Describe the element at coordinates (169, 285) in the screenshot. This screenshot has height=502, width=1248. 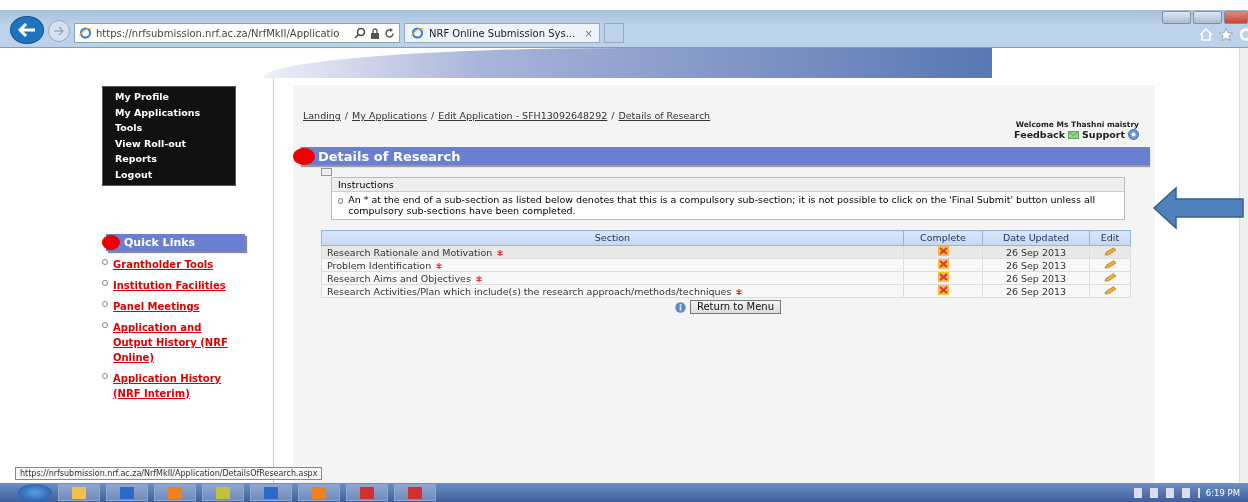
I see `quick-link: Institution Facilities` at that location.